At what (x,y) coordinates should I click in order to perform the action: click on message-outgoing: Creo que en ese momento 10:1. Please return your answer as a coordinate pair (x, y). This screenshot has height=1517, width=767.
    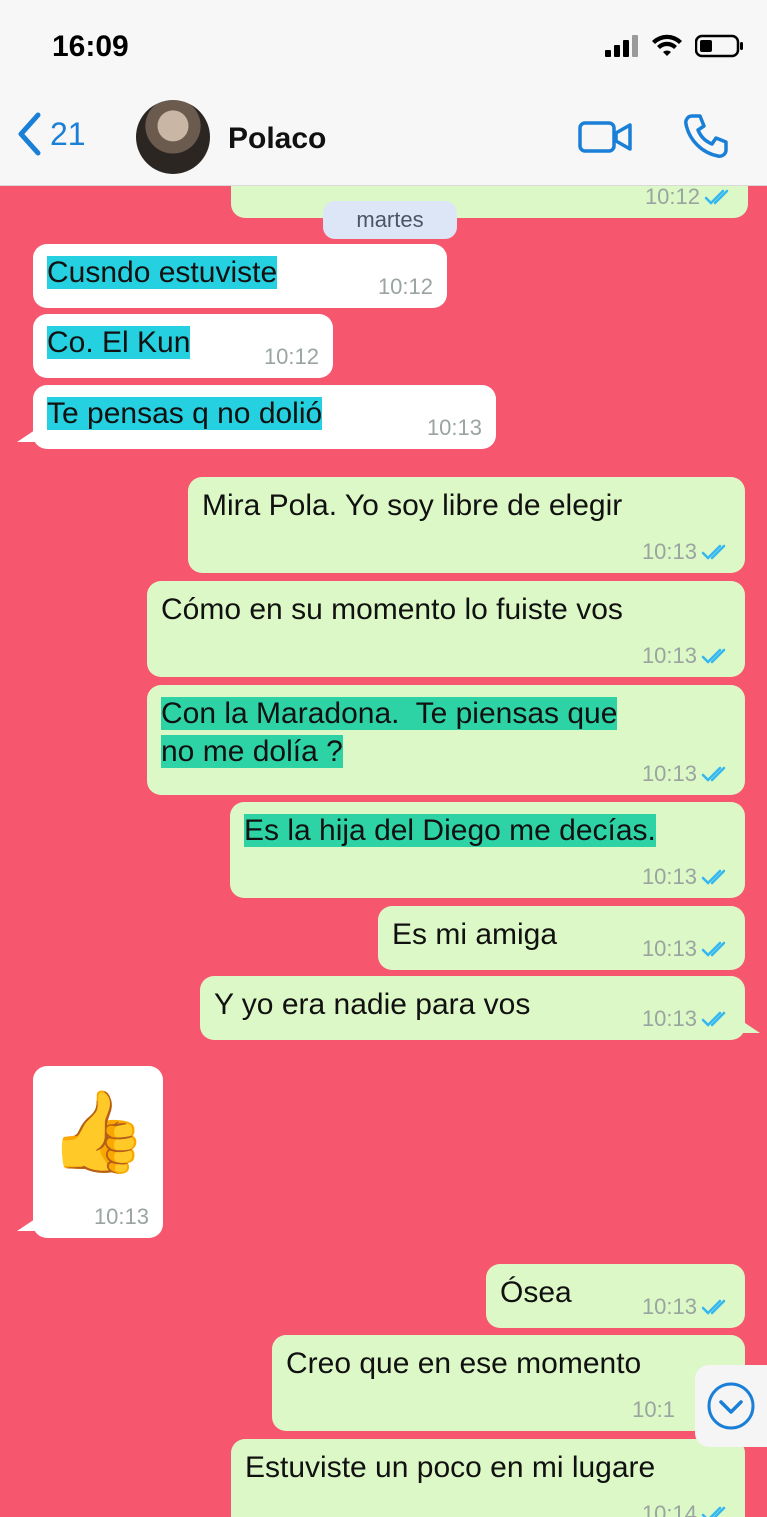
    Looking at the image, I should click on (508, 1383).